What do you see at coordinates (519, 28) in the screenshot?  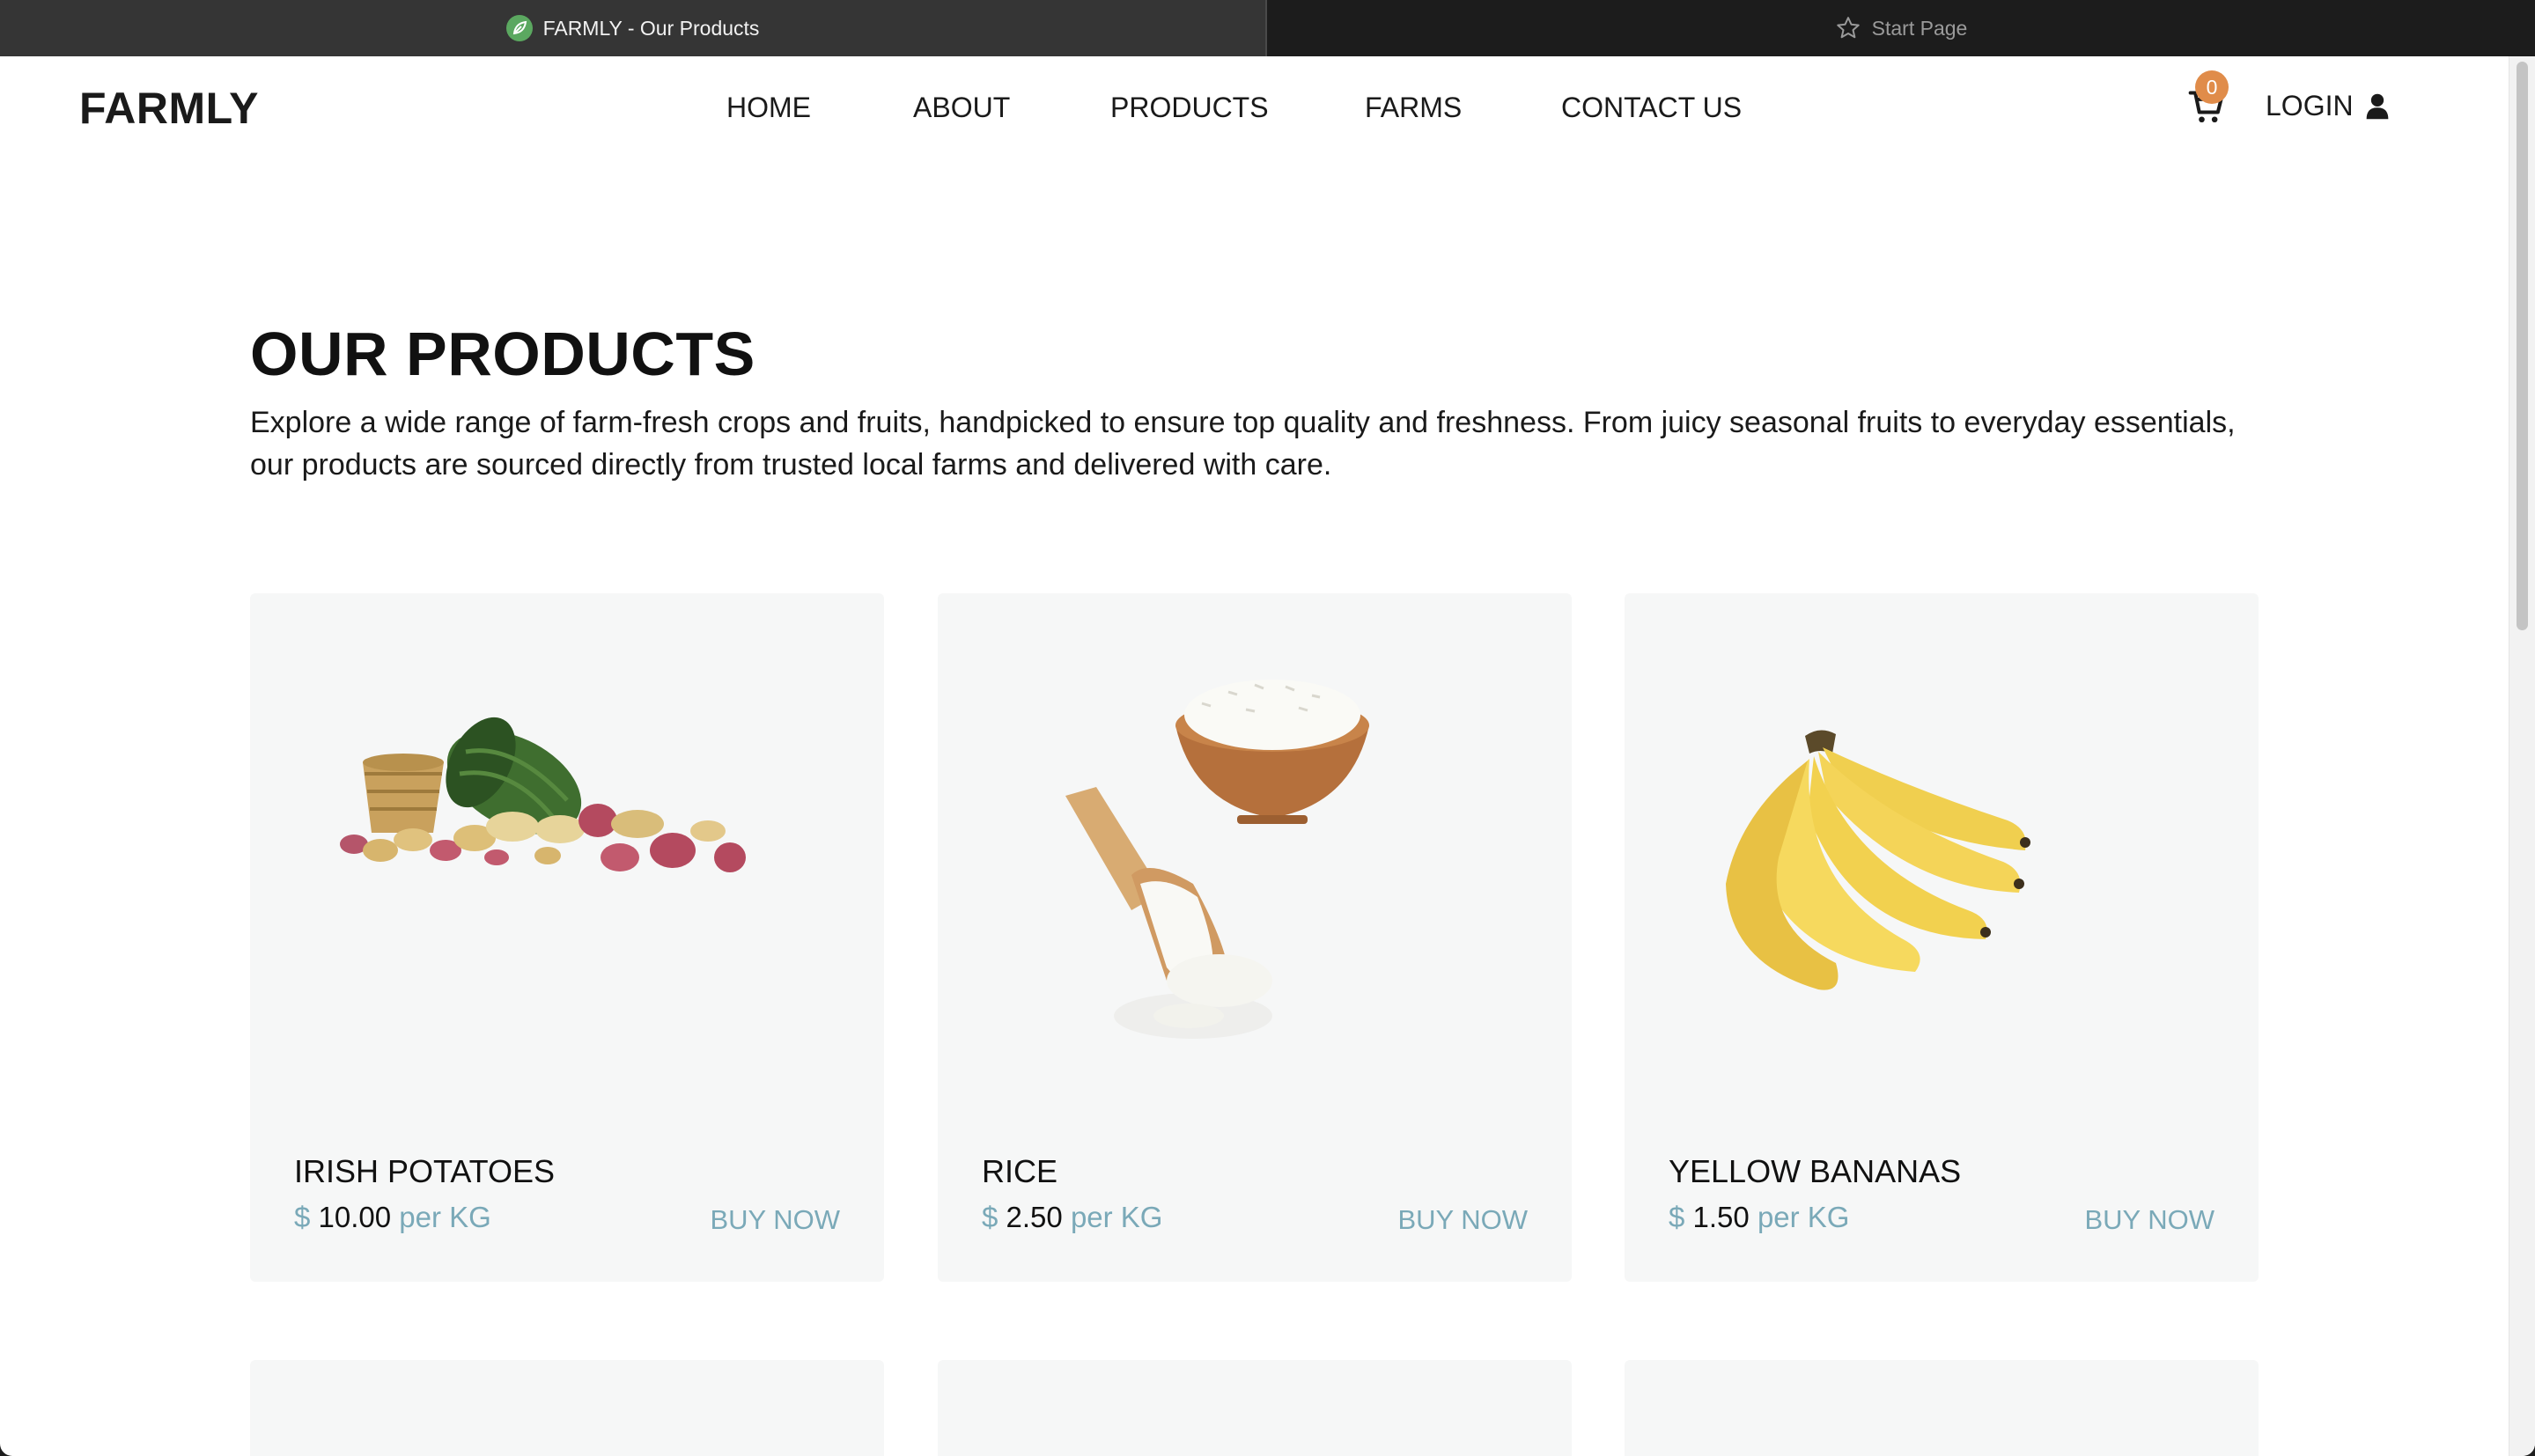 I see `leaf-favicon-icon` at bounding box center [519, 28].